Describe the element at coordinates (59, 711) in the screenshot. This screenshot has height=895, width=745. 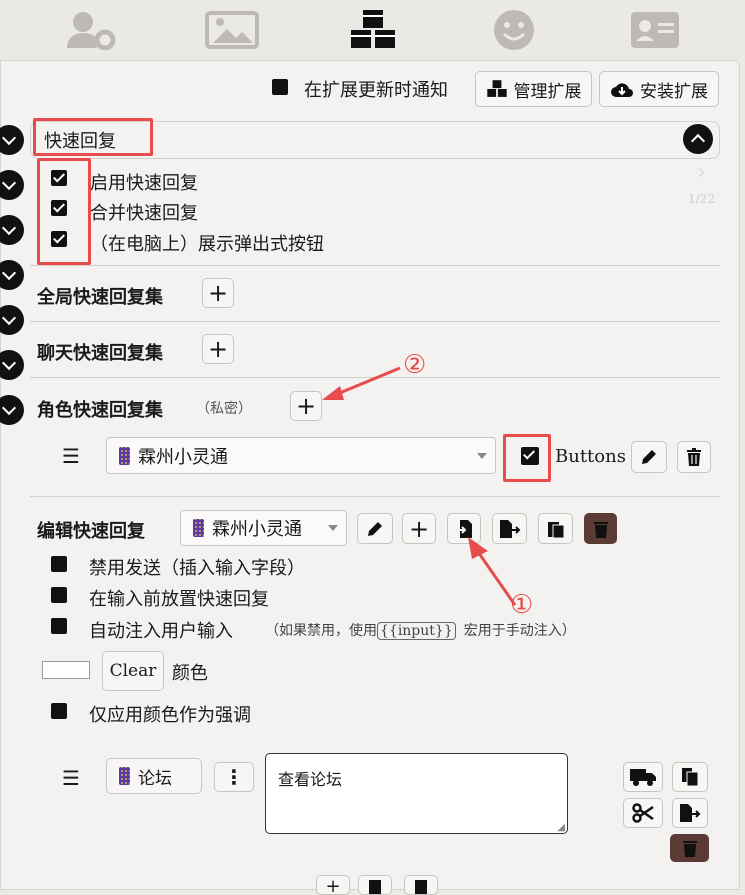
I see `accent-only-checkbox` at that location.